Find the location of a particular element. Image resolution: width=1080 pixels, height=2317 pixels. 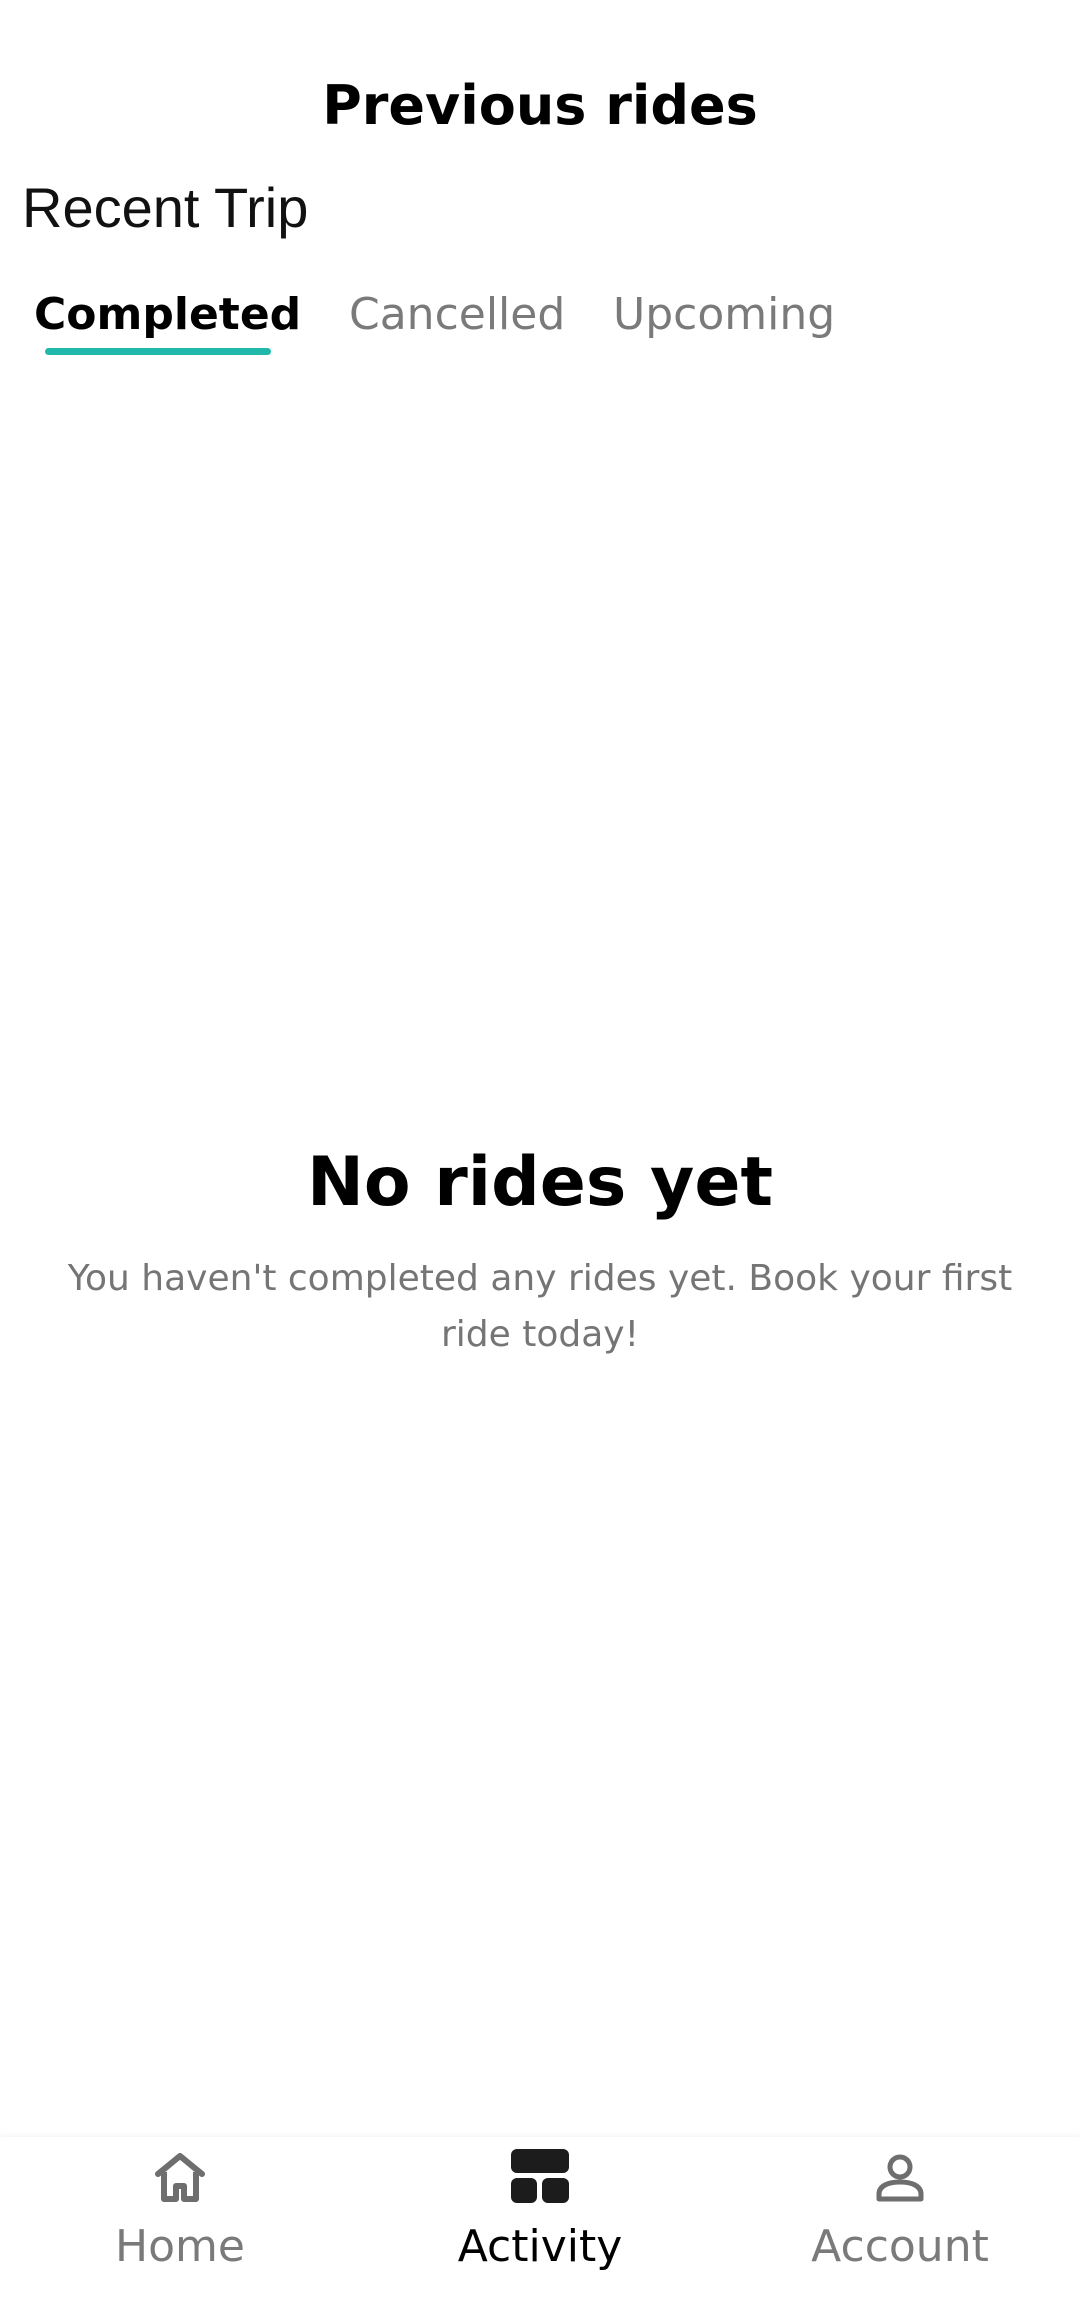

page-header-title: Previous rides is located at coordinates (540, 105).